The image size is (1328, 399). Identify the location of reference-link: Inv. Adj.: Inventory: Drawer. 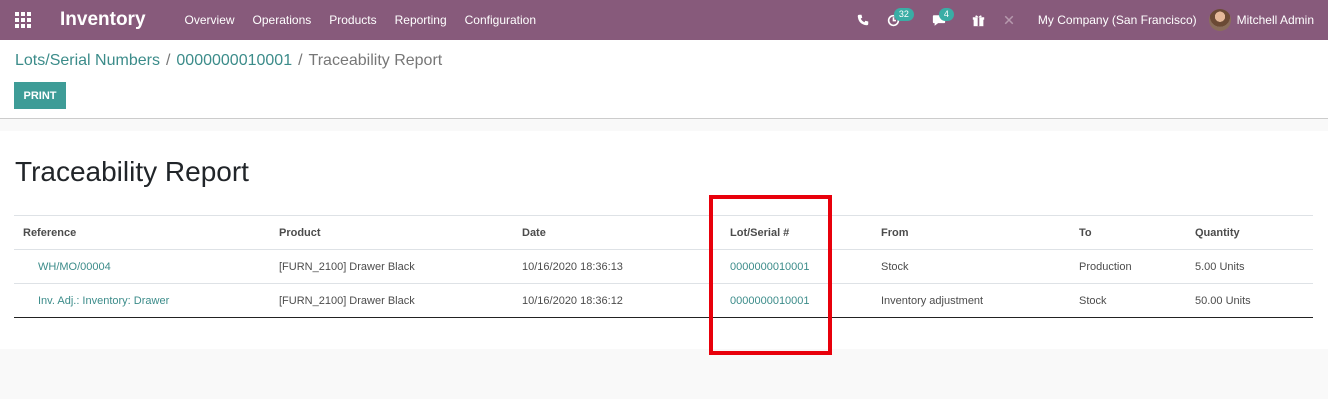
(103, 301).